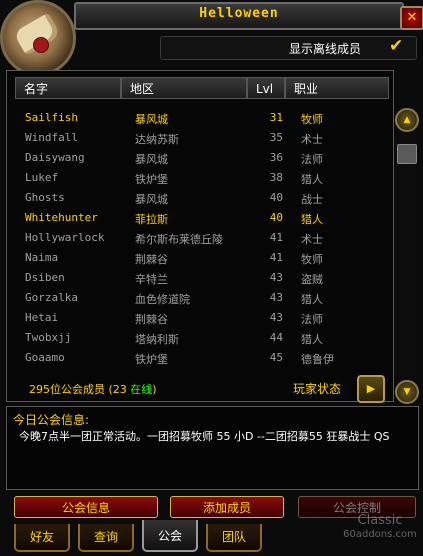 The width and height of the screenshot is (423, 556). Describe the element at coordinates (407, 392) in the screenshot. I see `scroll-down-button: ▼` at that location.